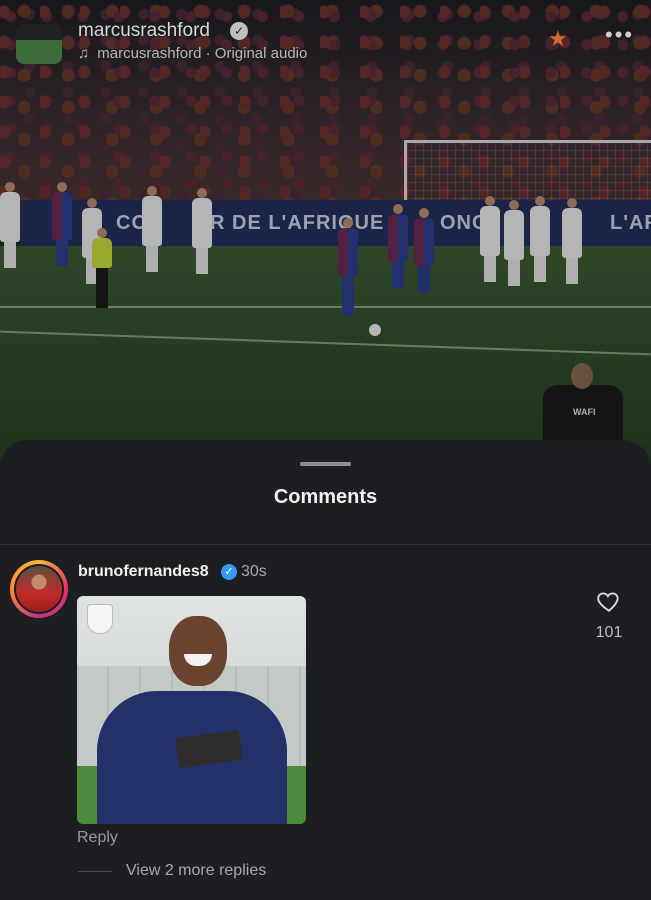 Image resolution: width=651 pixels, height=900 pixels. I want to click on comment-time: 30s, so click(254, 571).